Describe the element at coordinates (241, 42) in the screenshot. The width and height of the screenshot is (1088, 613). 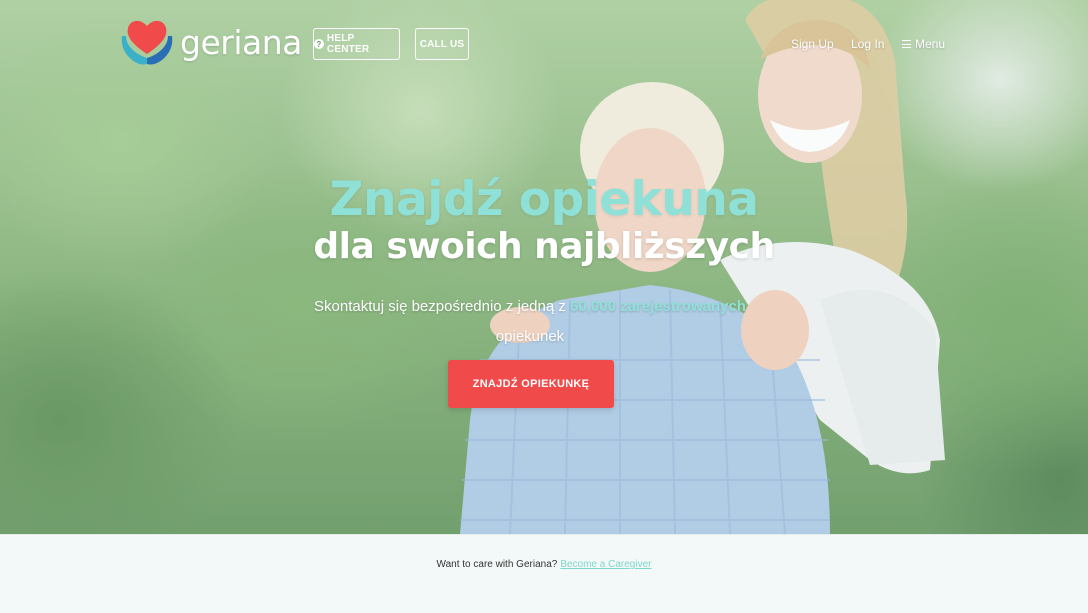
I see `brand-name: geriana` at that location.